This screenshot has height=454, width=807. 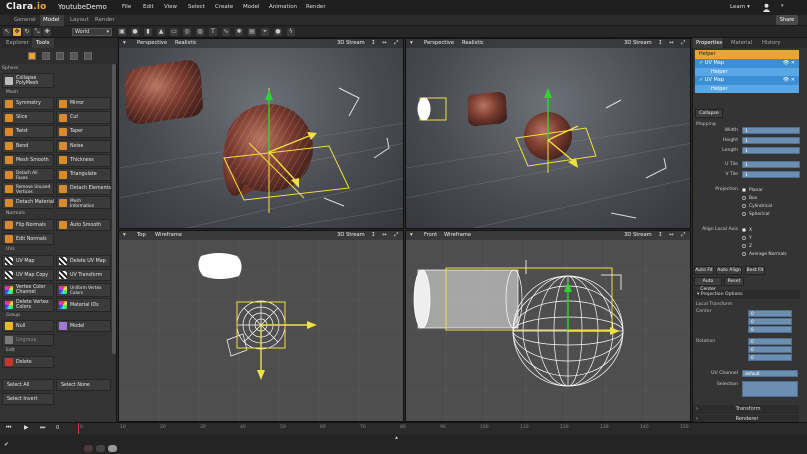 What do you see at coordinates (226, 32) in the screenshot?
I see `helix-primitive-icon: ∿` at bounding box center [226, 32].